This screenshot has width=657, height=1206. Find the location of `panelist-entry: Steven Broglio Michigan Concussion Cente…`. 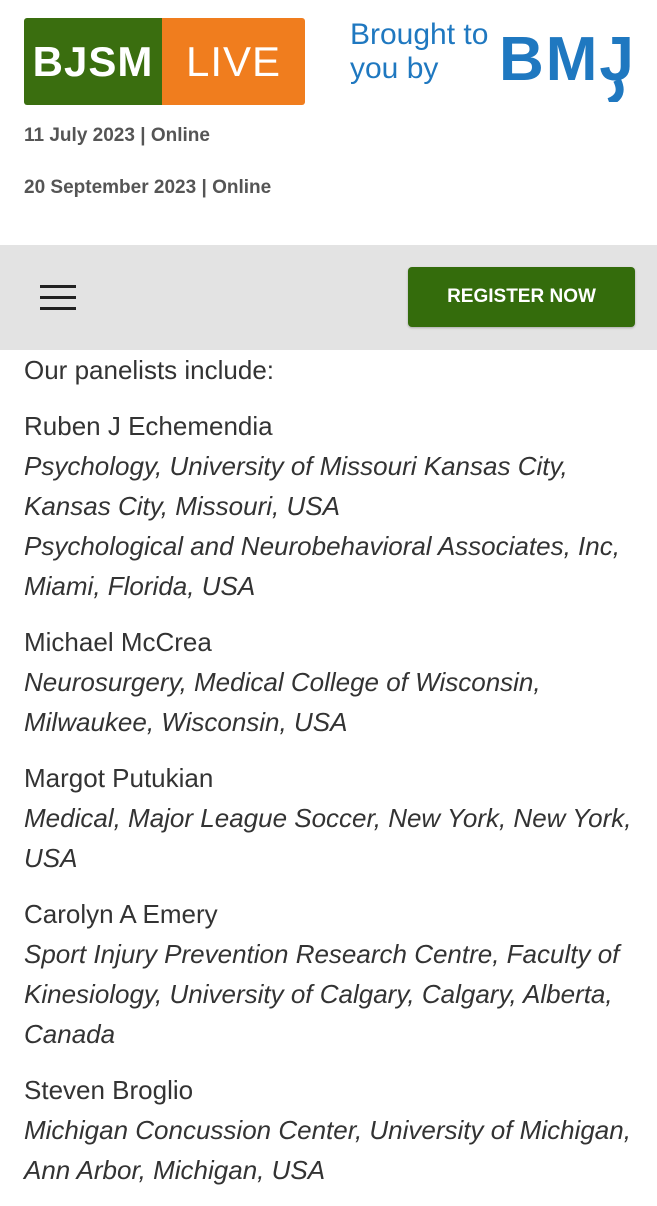

panelist-entry: Steven Broglio Michigan Concussion Cente… is located at coordinates (334, 1130).